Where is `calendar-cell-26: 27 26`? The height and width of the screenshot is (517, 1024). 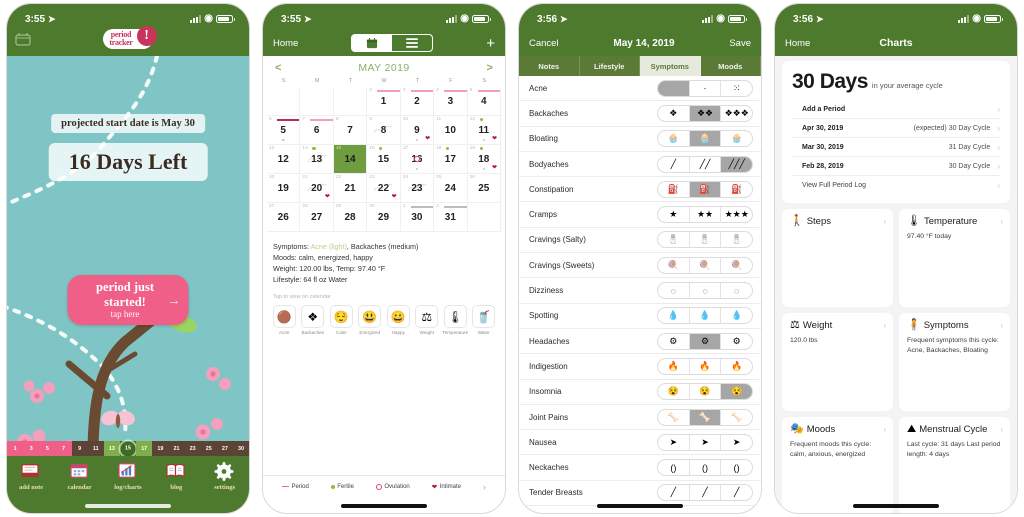
calendar-cell-26: 27 26 is located at coordinates (284, 217).